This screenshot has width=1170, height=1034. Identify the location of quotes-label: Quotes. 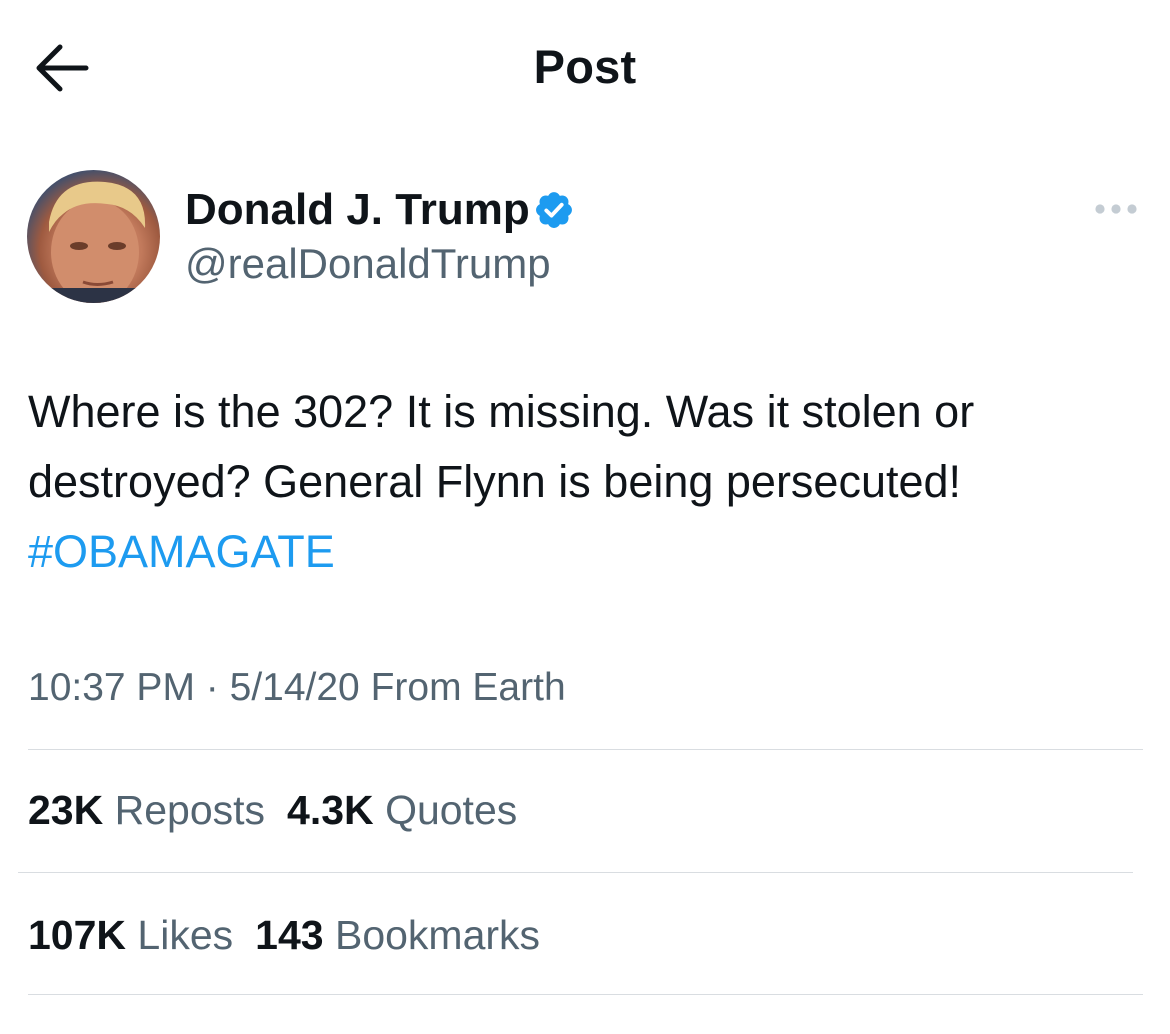
(451, 810).